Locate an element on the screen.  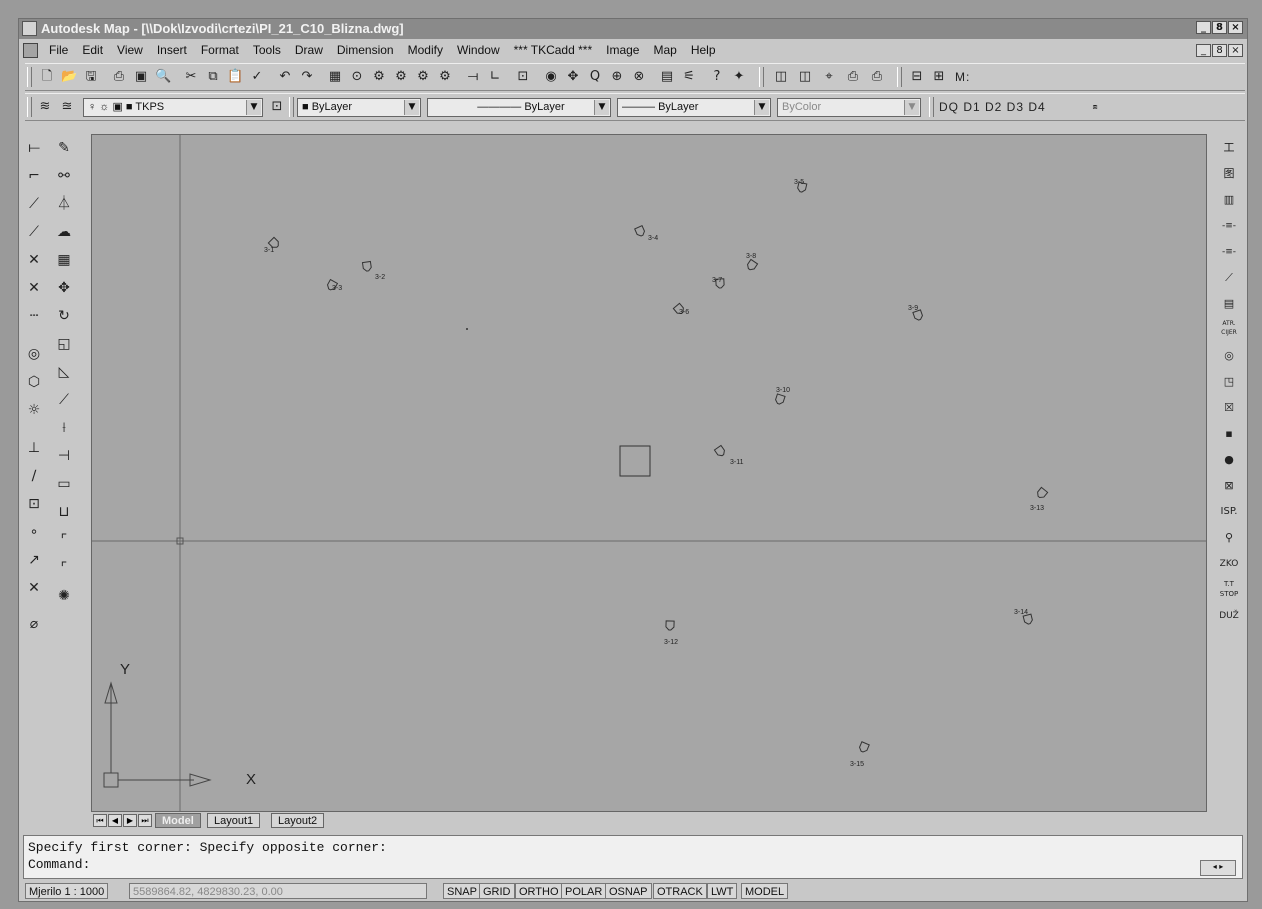
tk-tool-11-icon: ☒ is located at coordinates (1229, 408).